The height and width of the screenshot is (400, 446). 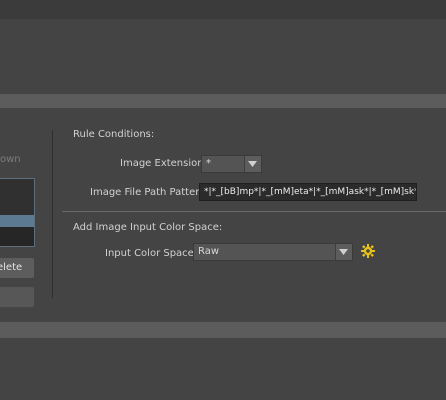 What do you see at coordinates (368, 251) in the screenshot?
I see `gear-icon` at bounding box center [368, 251].